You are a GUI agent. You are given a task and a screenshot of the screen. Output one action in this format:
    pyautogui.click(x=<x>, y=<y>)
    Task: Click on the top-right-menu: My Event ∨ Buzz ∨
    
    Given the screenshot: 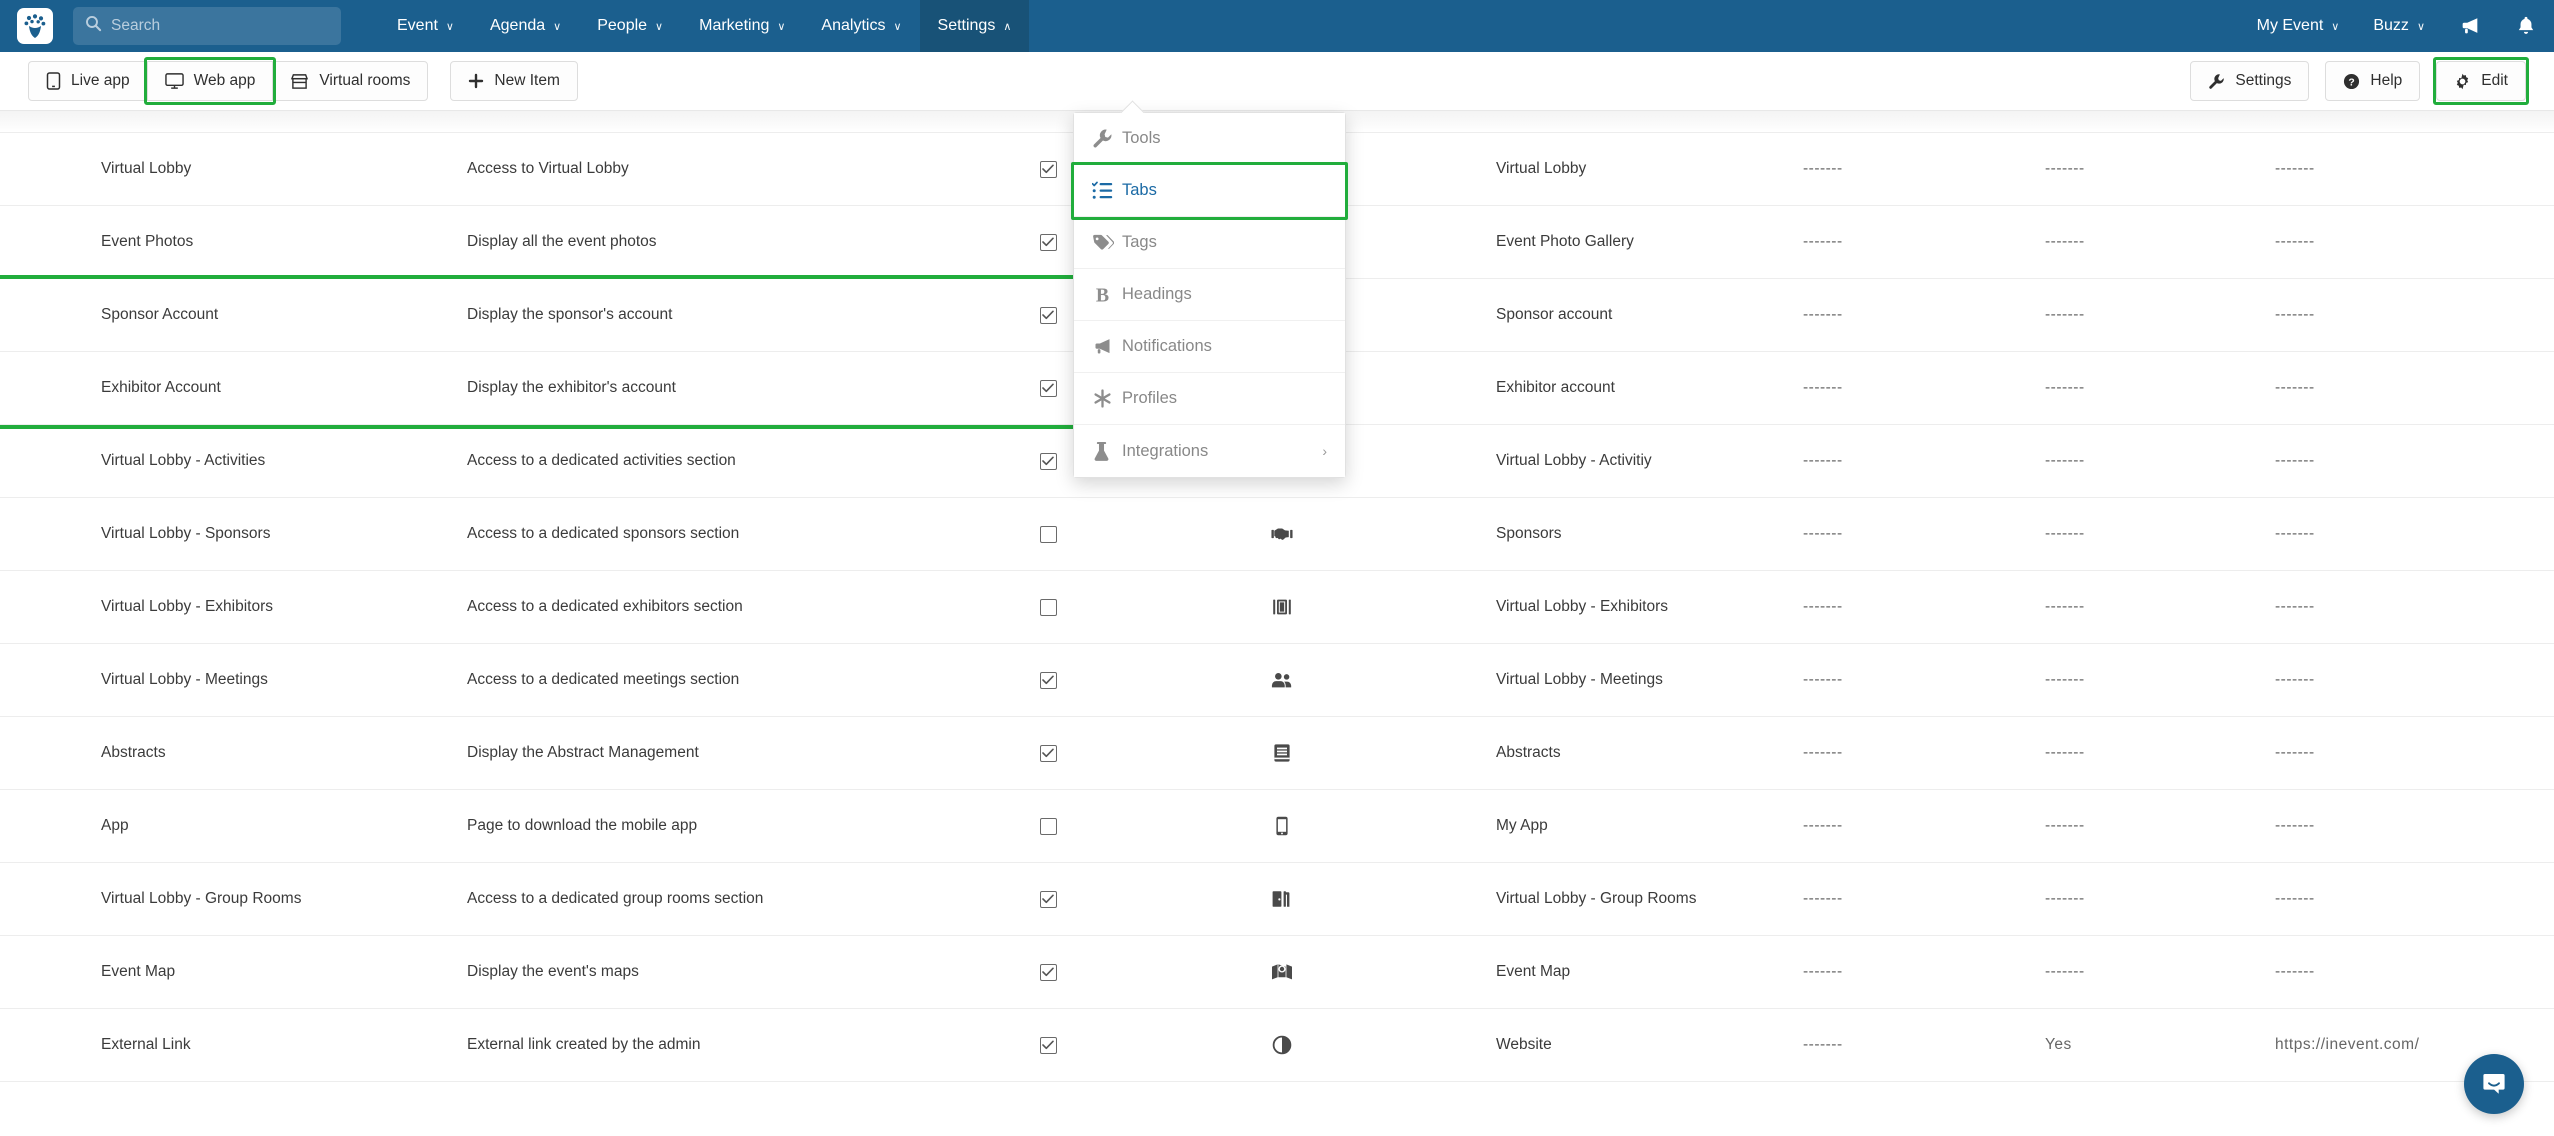 What is the action you would take?
    pyautogui.click(x=2397, y=26)
    